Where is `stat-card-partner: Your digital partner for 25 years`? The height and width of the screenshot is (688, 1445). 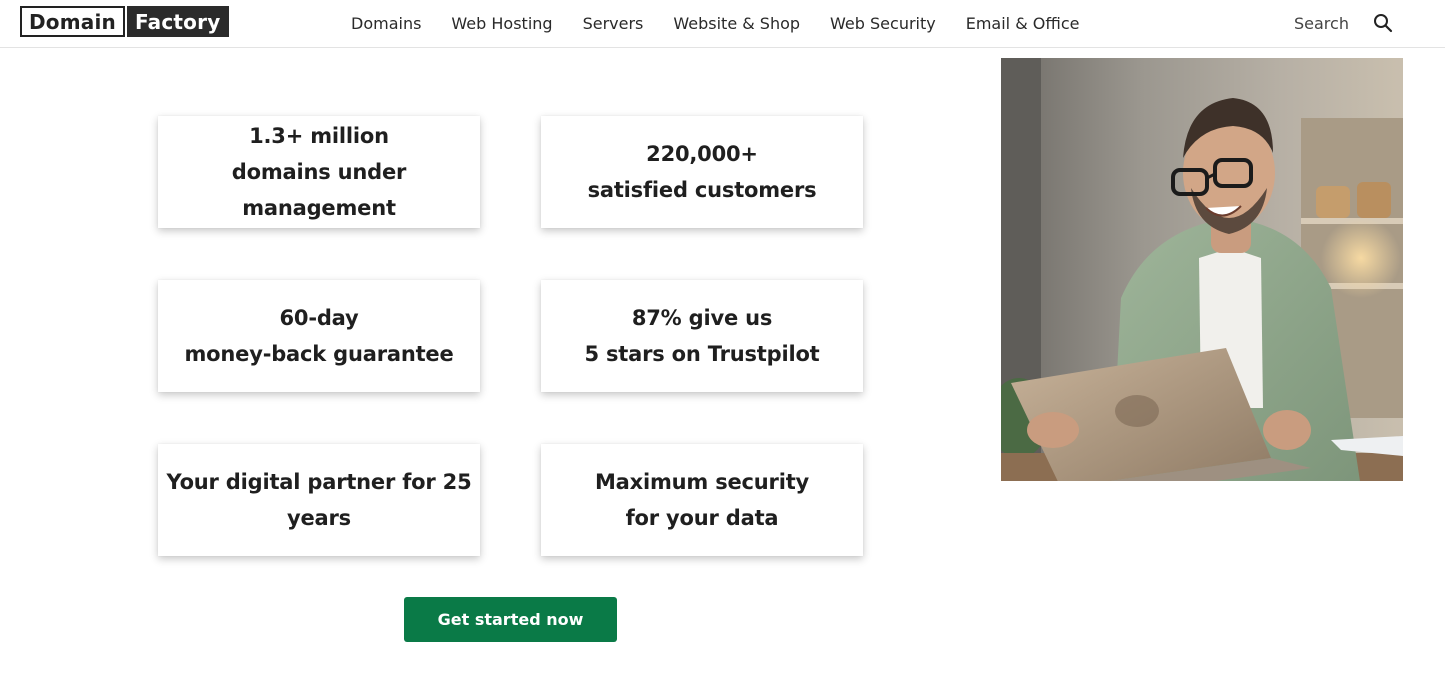
stat-card-partner: Your digital partner for 25 years is located at coordinates (319, 500).